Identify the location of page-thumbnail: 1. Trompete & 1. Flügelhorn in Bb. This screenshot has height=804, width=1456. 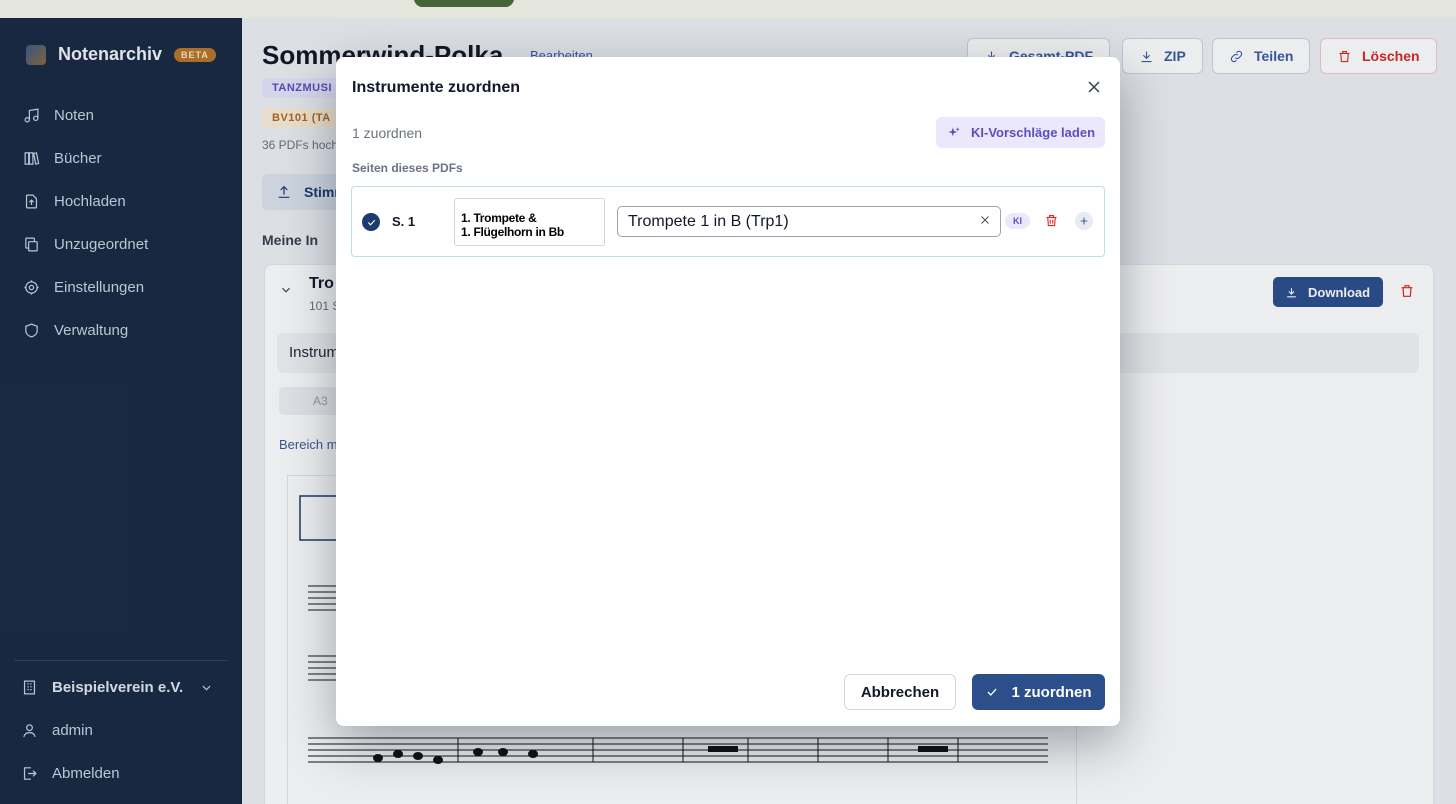
(529, 222).